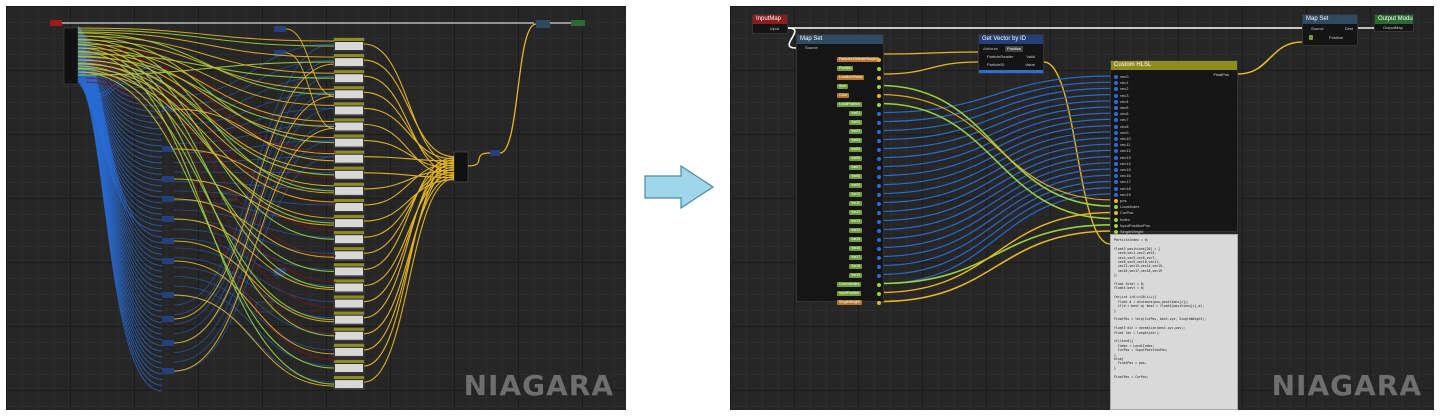 The height and width of the screenshot is (416, 1440). Describe the element at coordinates (856, 176) in the screenshot. I see `map-set-1-input-13: Var08` at that location.